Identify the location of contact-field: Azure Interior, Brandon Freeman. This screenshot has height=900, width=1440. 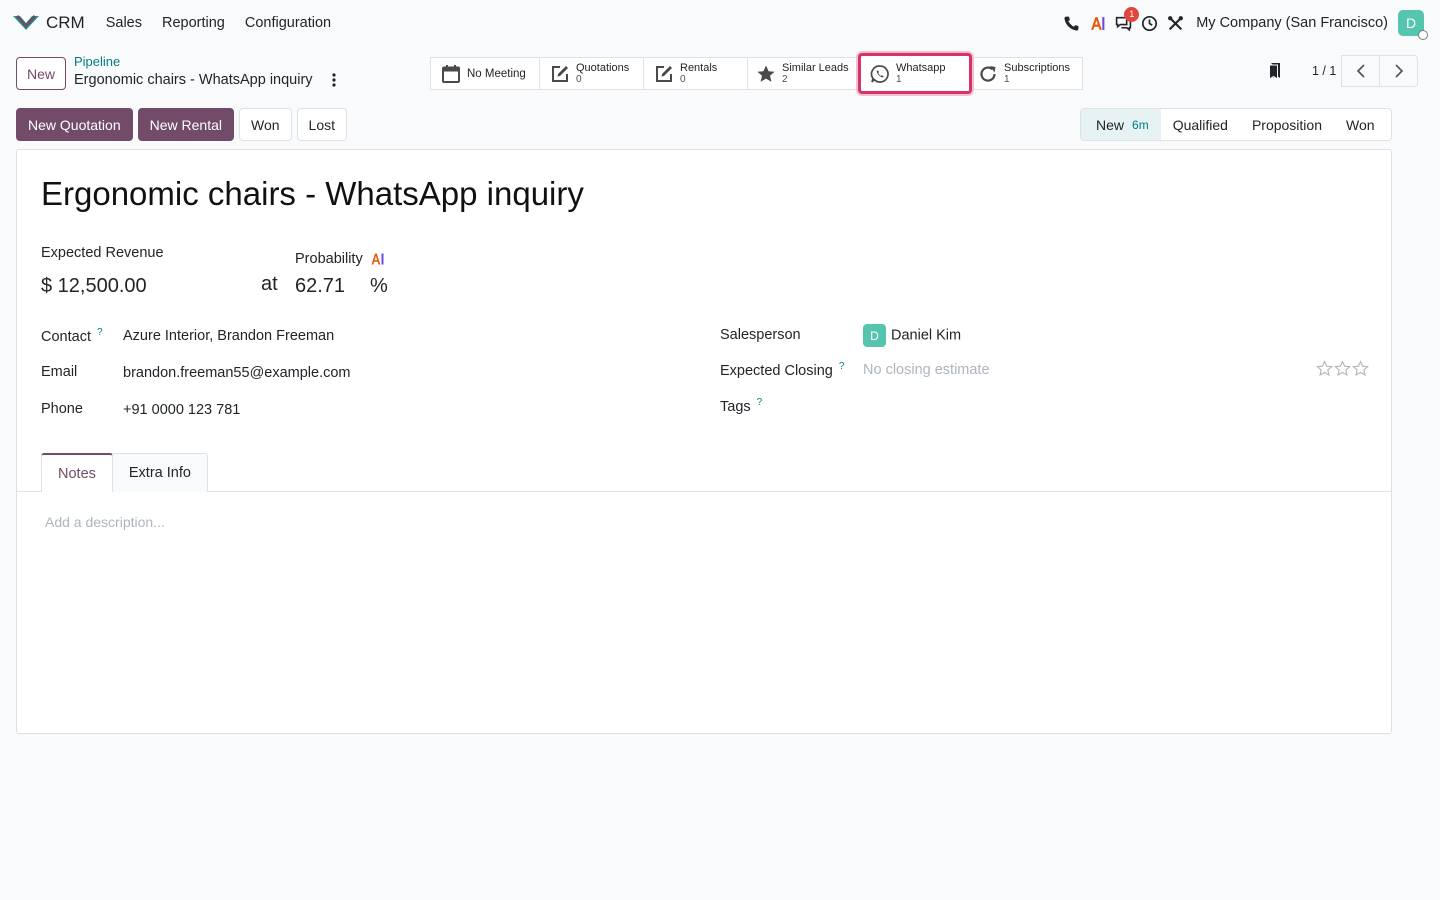
(228, 336).